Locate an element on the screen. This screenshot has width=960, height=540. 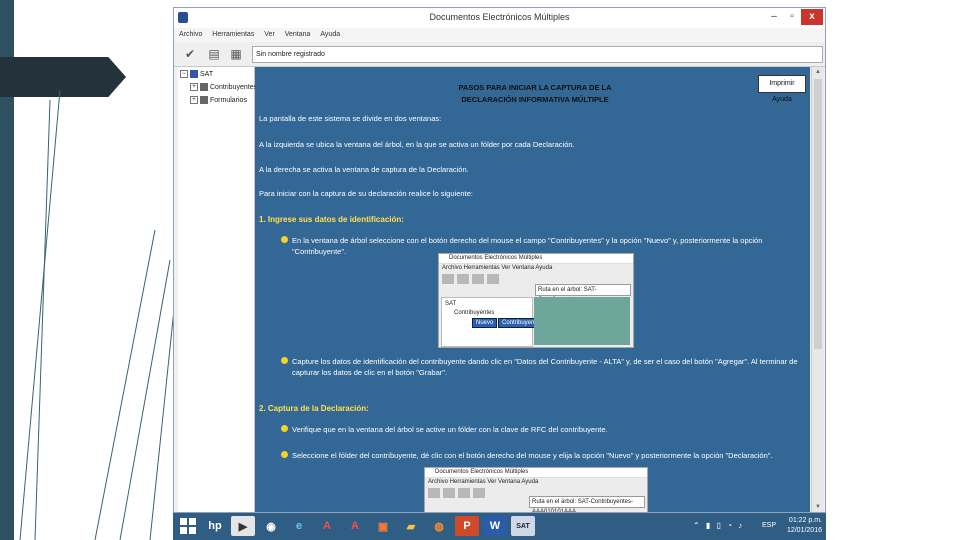
menu-herramientas: Herramientas is located at coordinates (232, 33).